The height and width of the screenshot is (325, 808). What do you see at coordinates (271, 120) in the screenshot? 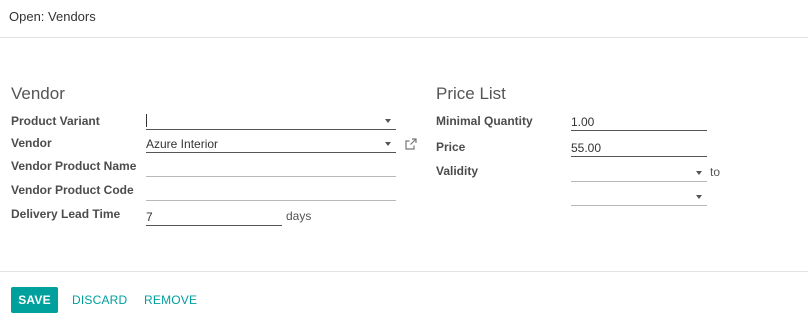
I see `product-variant-field` at bounding box center [271, 120].